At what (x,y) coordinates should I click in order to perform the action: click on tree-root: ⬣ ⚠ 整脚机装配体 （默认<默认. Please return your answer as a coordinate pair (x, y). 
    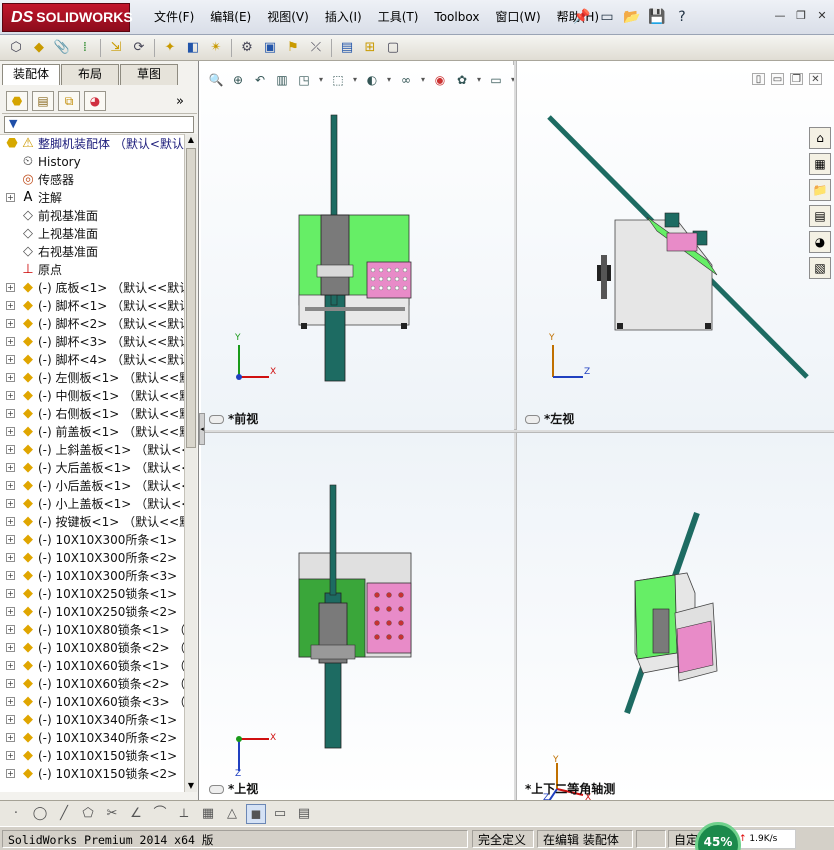
    Looking at the image, I should click on (92, 144).